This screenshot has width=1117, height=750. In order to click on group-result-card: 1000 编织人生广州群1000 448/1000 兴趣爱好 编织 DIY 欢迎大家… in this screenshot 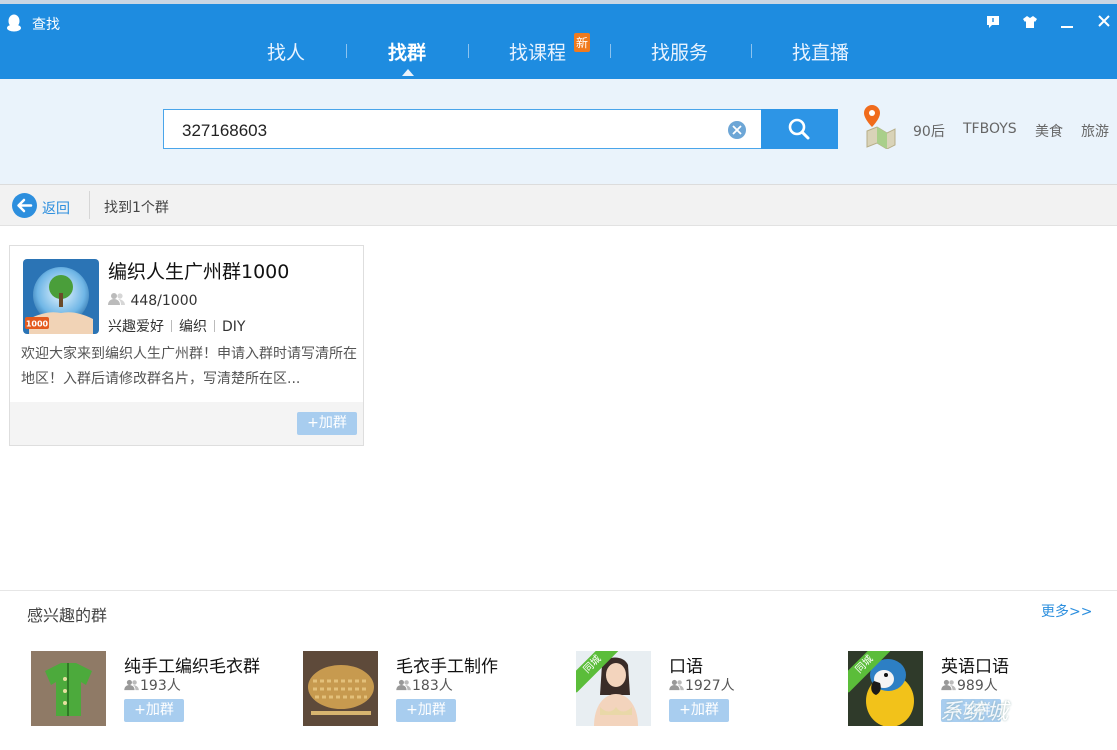, I will do `click(186, 345)`.